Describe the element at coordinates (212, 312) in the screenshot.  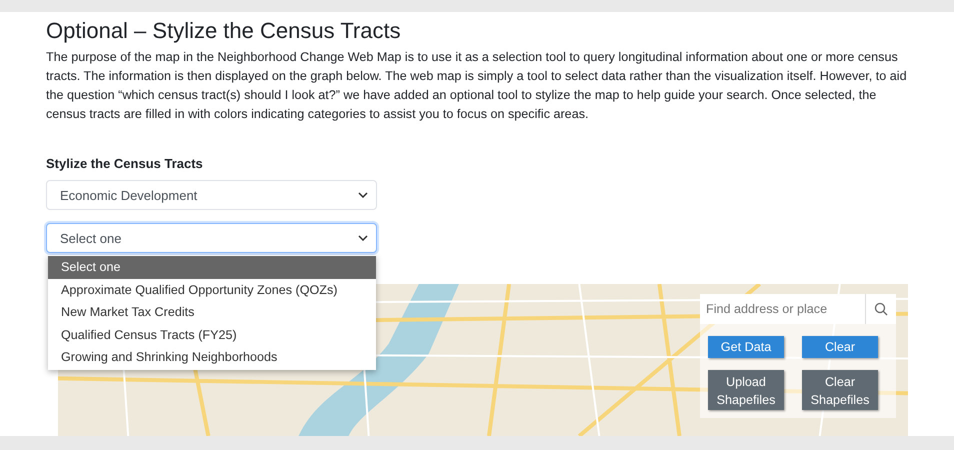
I see `dropdown-option: New Market Tax Credits` at that location.